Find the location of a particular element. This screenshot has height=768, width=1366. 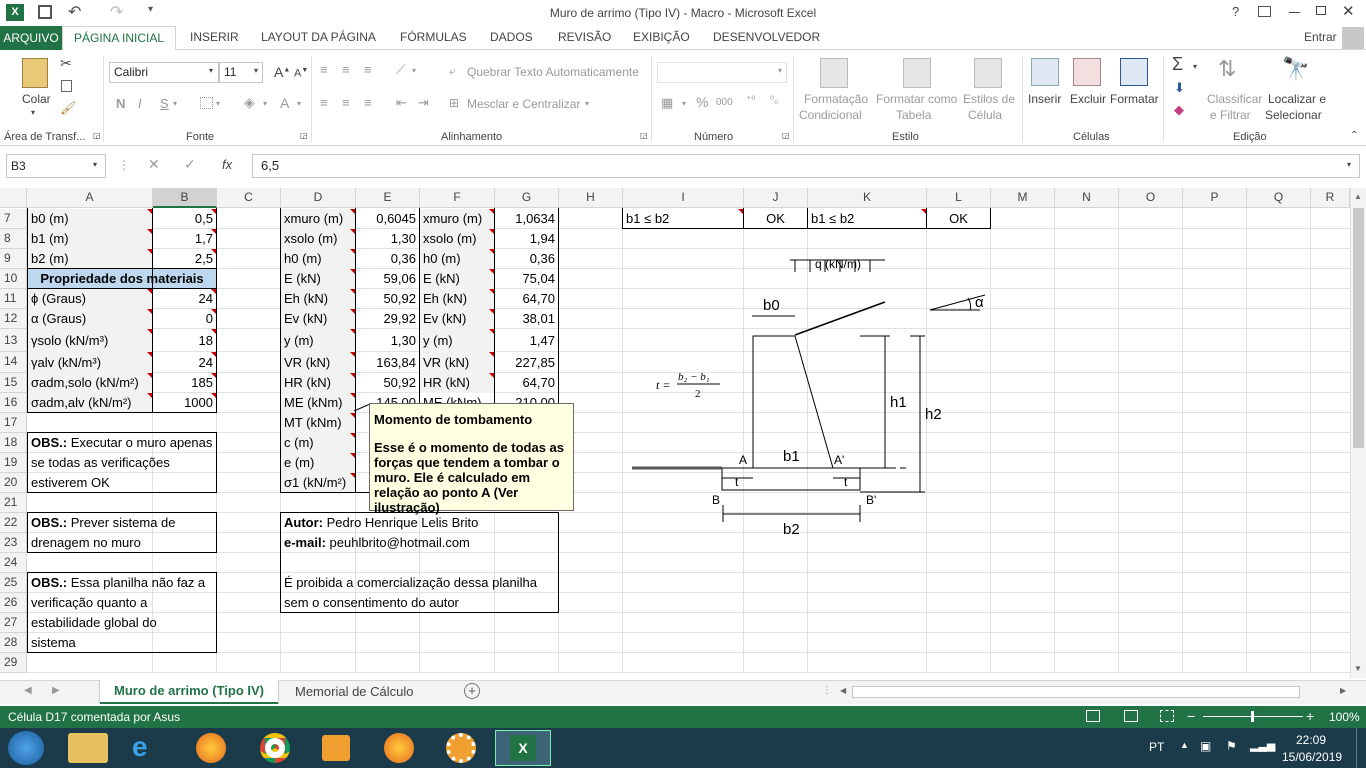

cell-a8: b1 (m) is located at coordinates (50, 239).